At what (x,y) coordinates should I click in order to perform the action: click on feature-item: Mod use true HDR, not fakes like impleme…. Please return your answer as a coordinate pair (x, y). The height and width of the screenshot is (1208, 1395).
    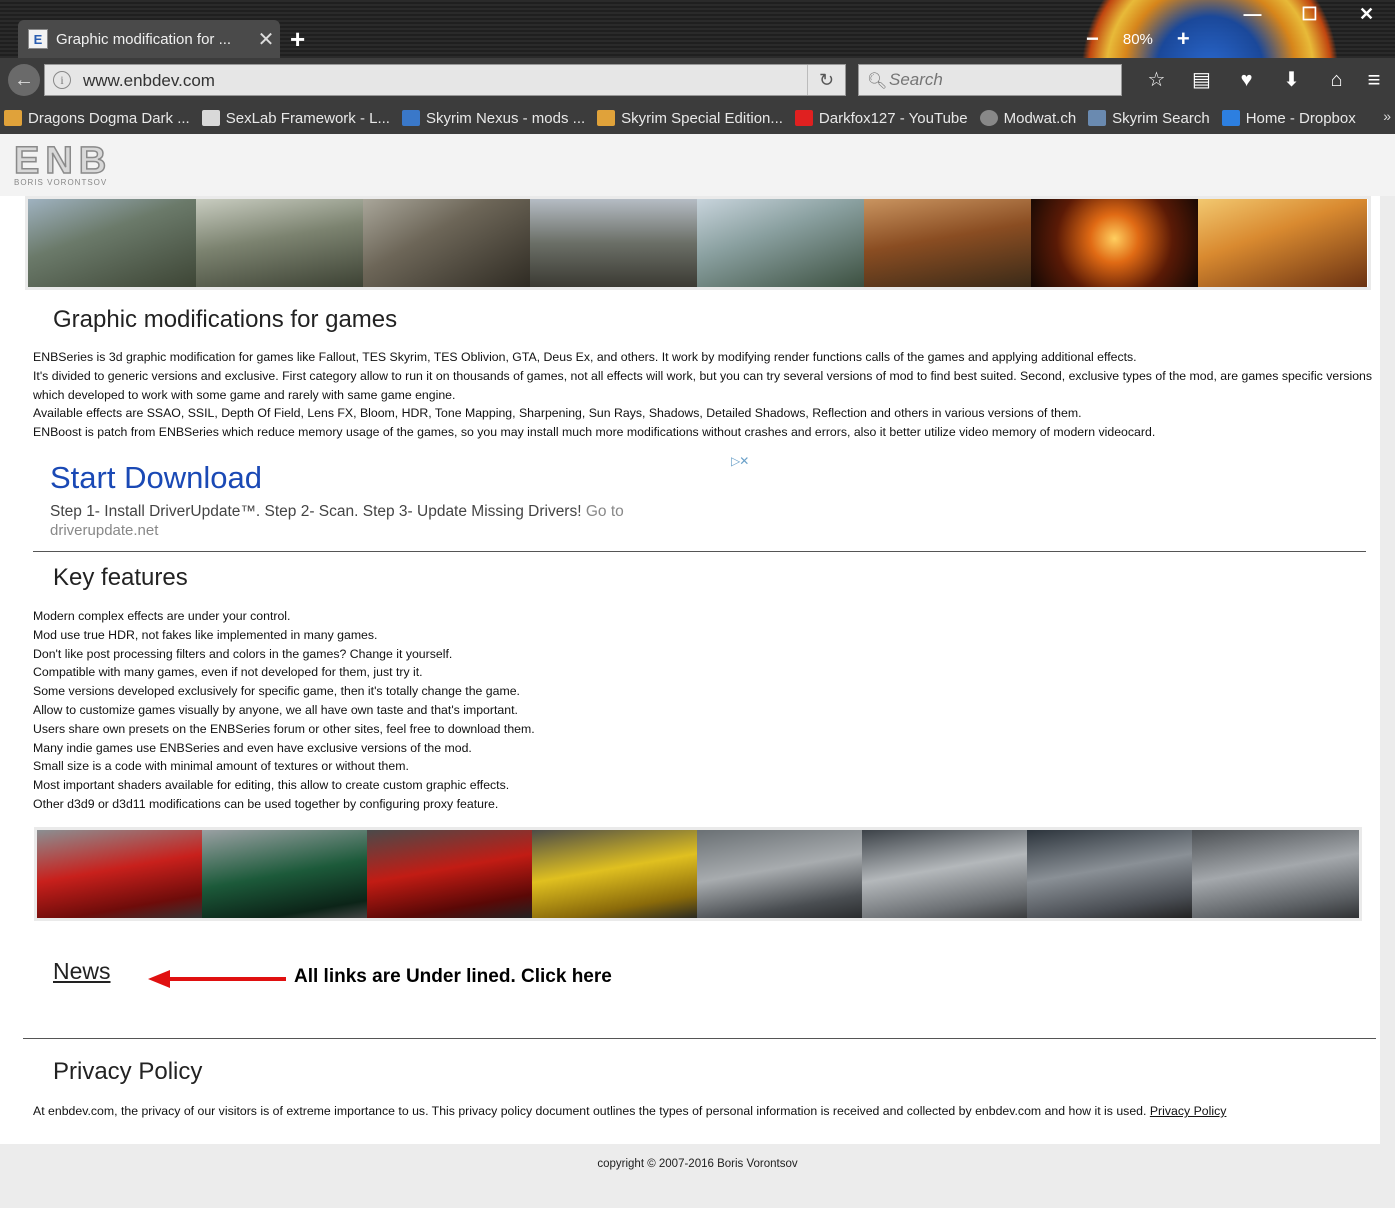
    Looking at the image, I should click on (205, 634).